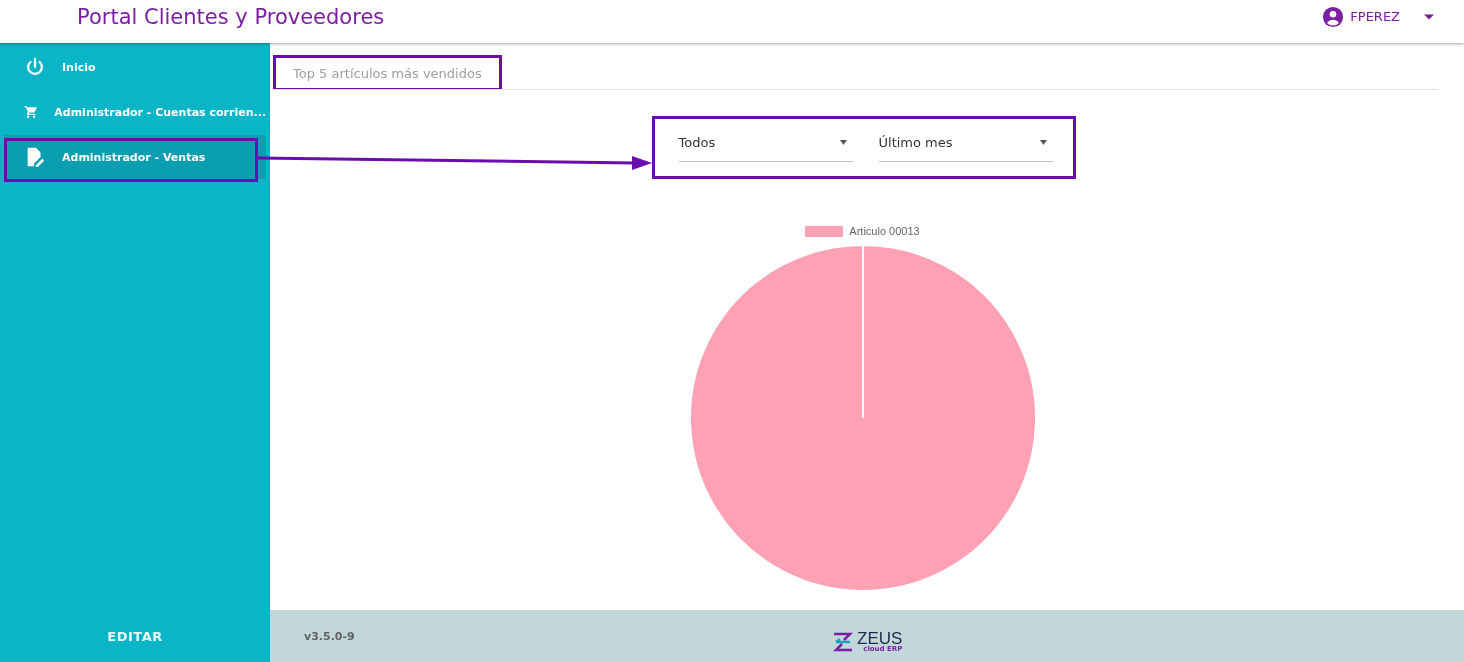 The width and height of the screenshot is (1464, 662). Describe the element at coordinates (135, 636) in the screenshot. I see `edit-button: EDITAR` at that location.